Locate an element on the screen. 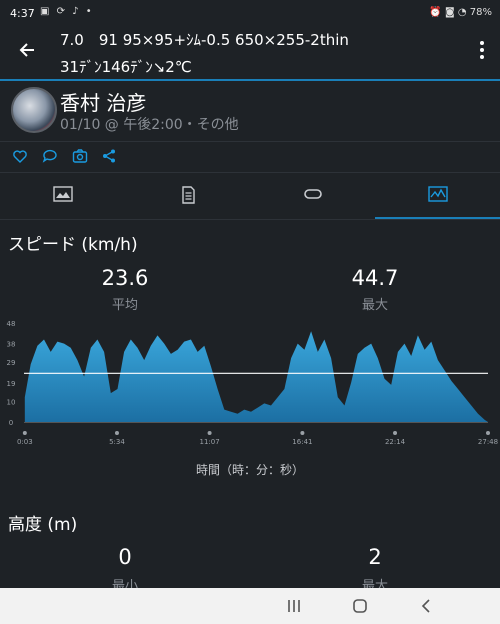 The width and height of the screenshot is (500, 624). y-tick-label: 0 is located at coordinates (11, 423).